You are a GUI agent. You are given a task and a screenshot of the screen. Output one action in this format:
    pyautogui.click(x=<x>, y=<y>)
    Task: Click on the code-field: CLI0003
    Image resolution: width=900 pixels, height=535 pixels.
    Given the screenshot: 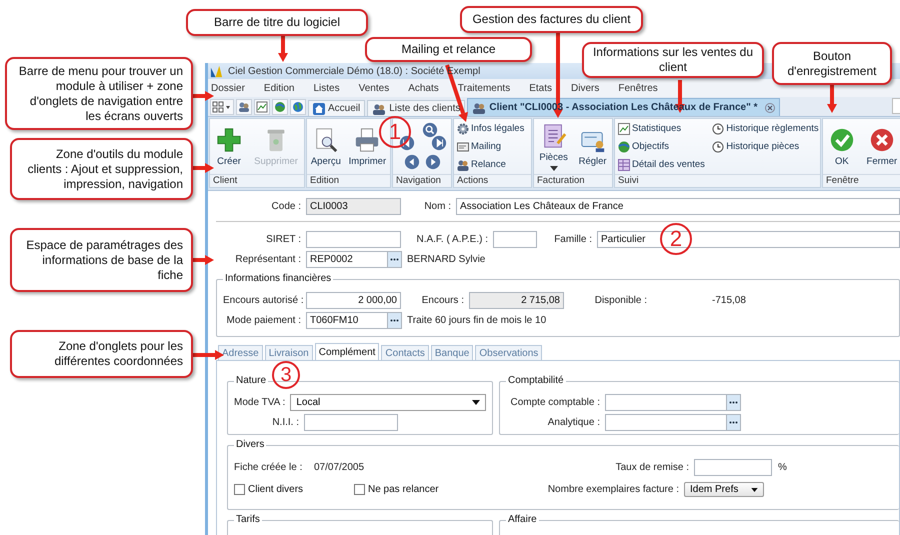 What is the action you would take?
    pyautogui.click(x=353, y=206)
    